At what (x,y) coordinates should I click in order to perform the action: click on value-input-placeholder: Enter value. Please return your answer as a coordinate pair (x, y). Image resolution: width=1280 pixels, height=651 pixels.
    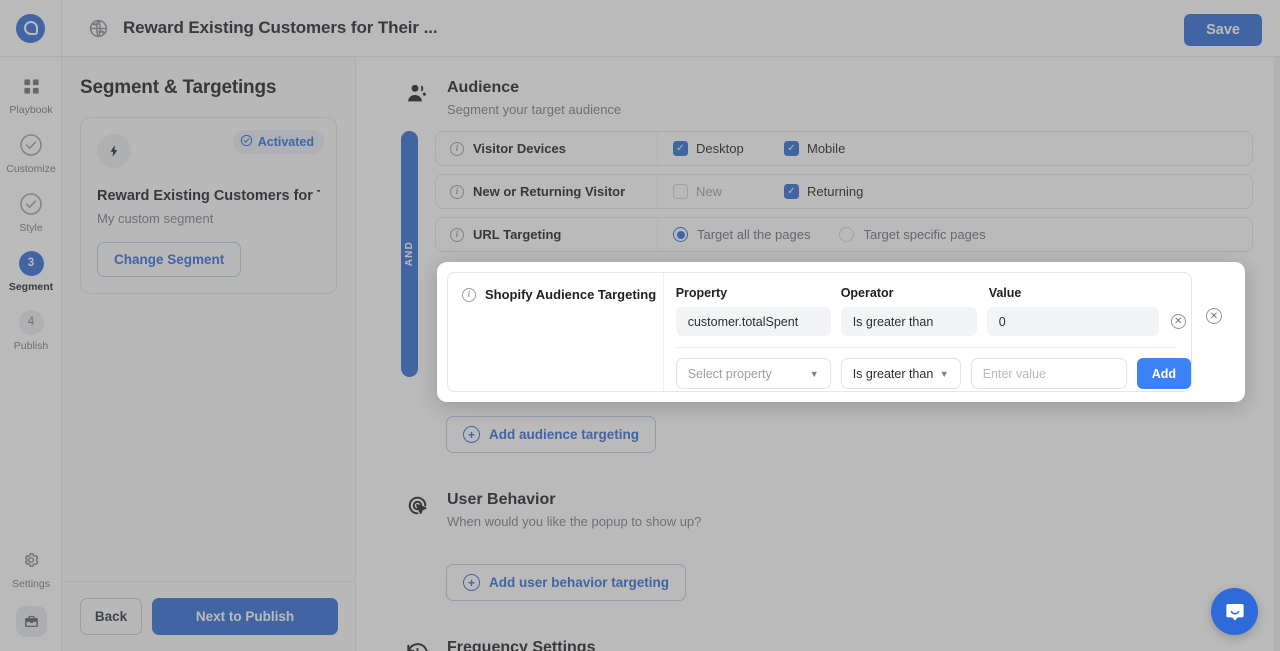
    Looking at the image, I should click on (1014, 373).